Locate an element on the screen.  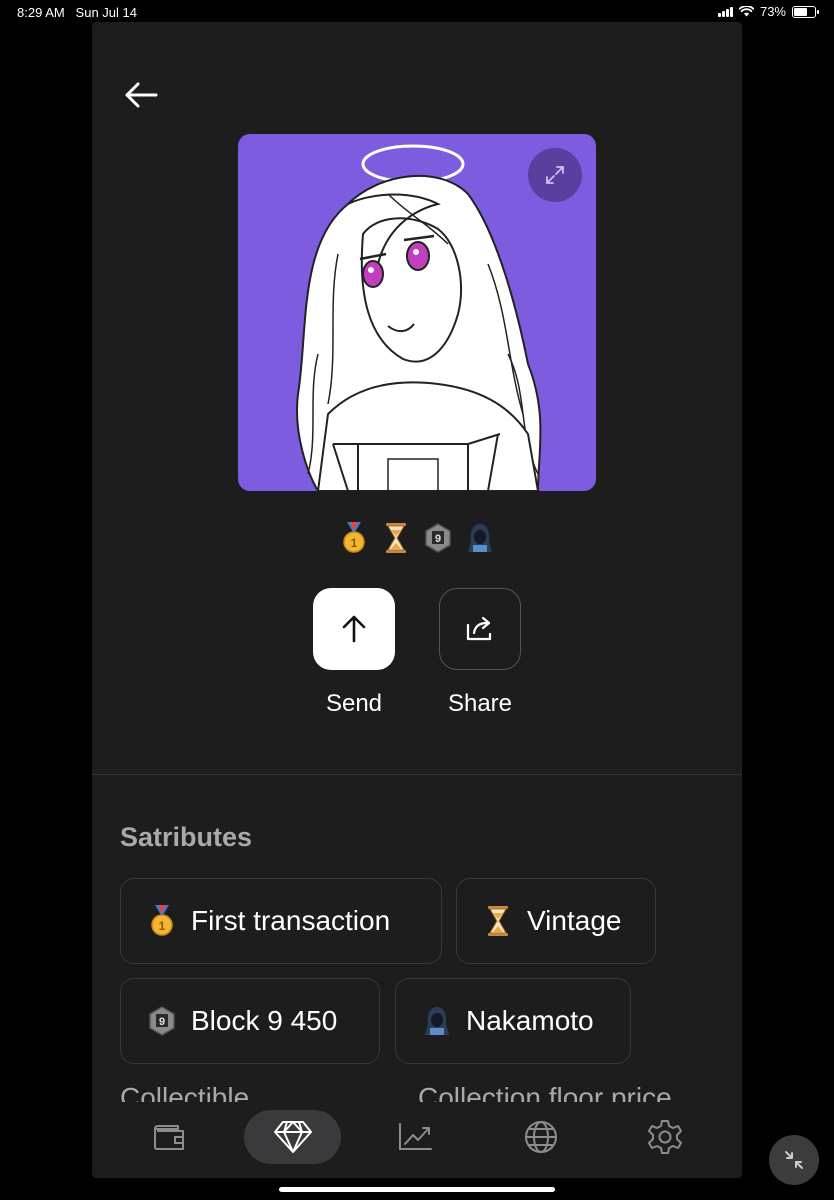
chip-label: Vintage is located at coordinates (574, 920).